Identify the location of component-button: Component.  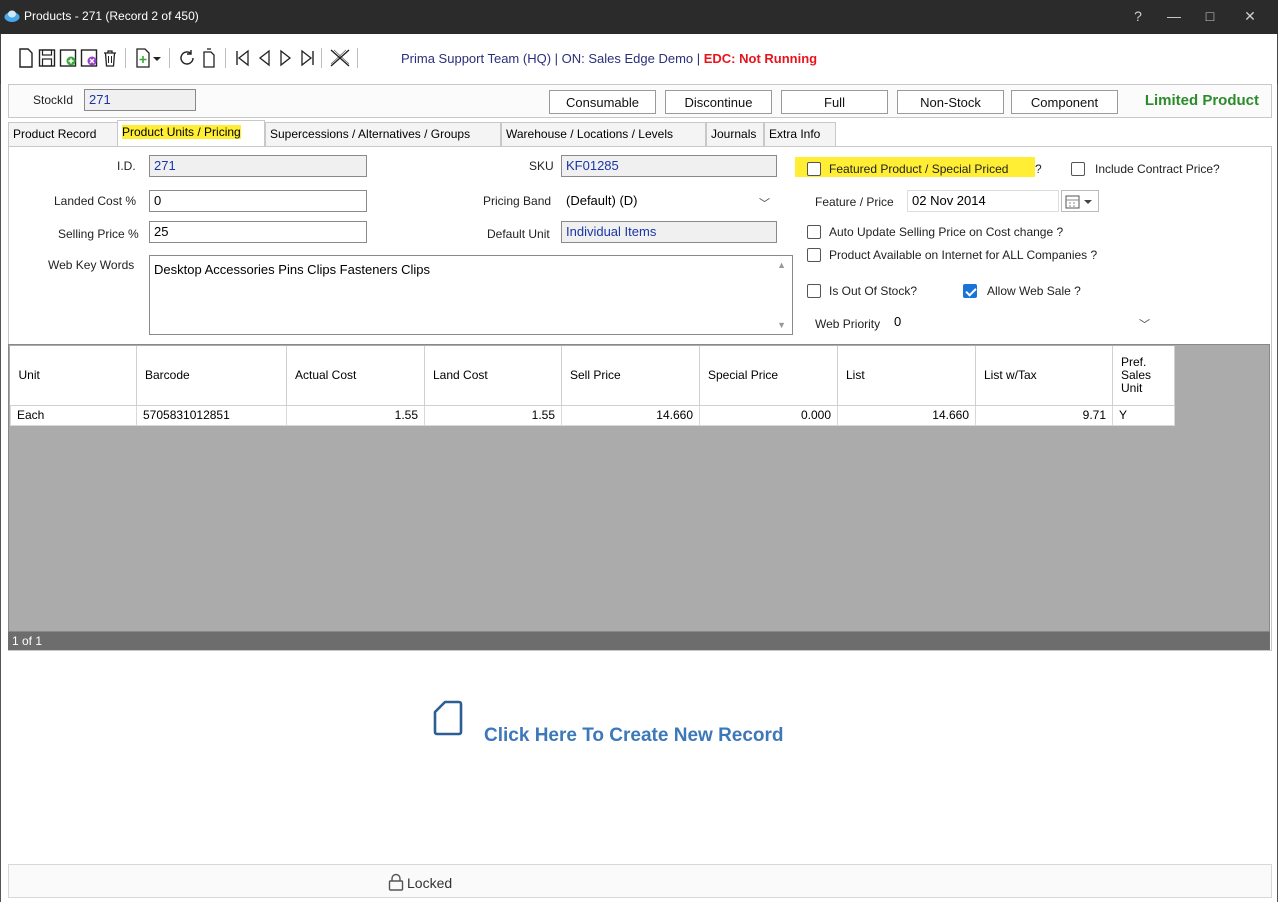
(1064, 102).